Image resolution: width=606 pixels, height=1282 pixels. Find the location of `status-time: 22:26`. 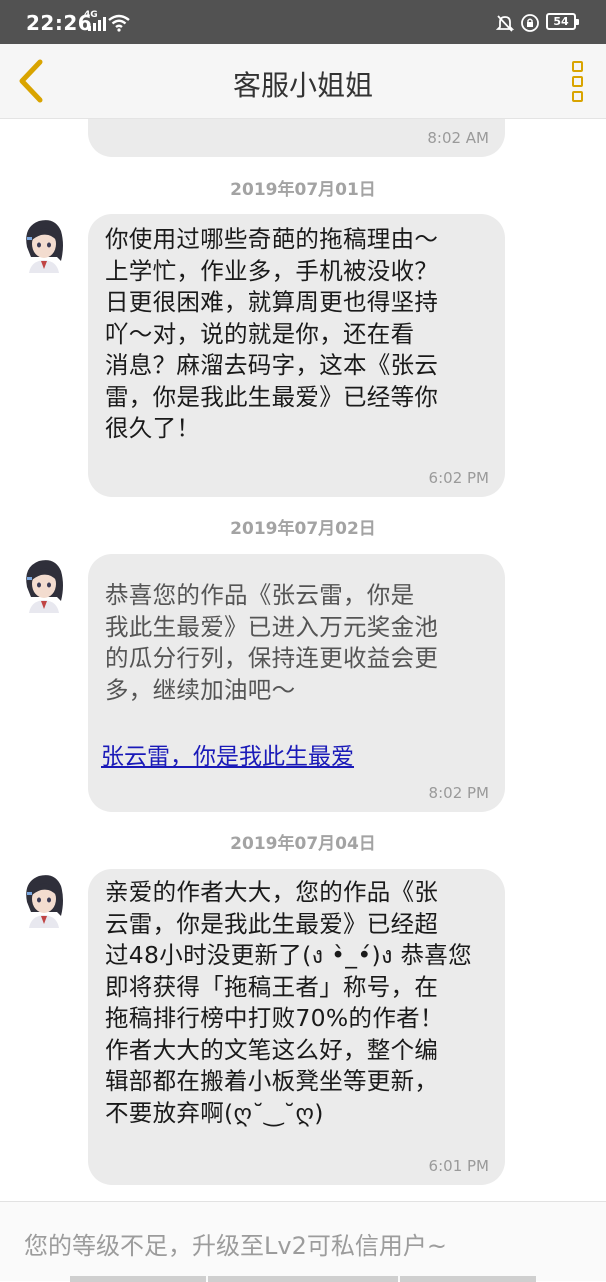

status-time: 22:26 is located at coordinates (59, 23).